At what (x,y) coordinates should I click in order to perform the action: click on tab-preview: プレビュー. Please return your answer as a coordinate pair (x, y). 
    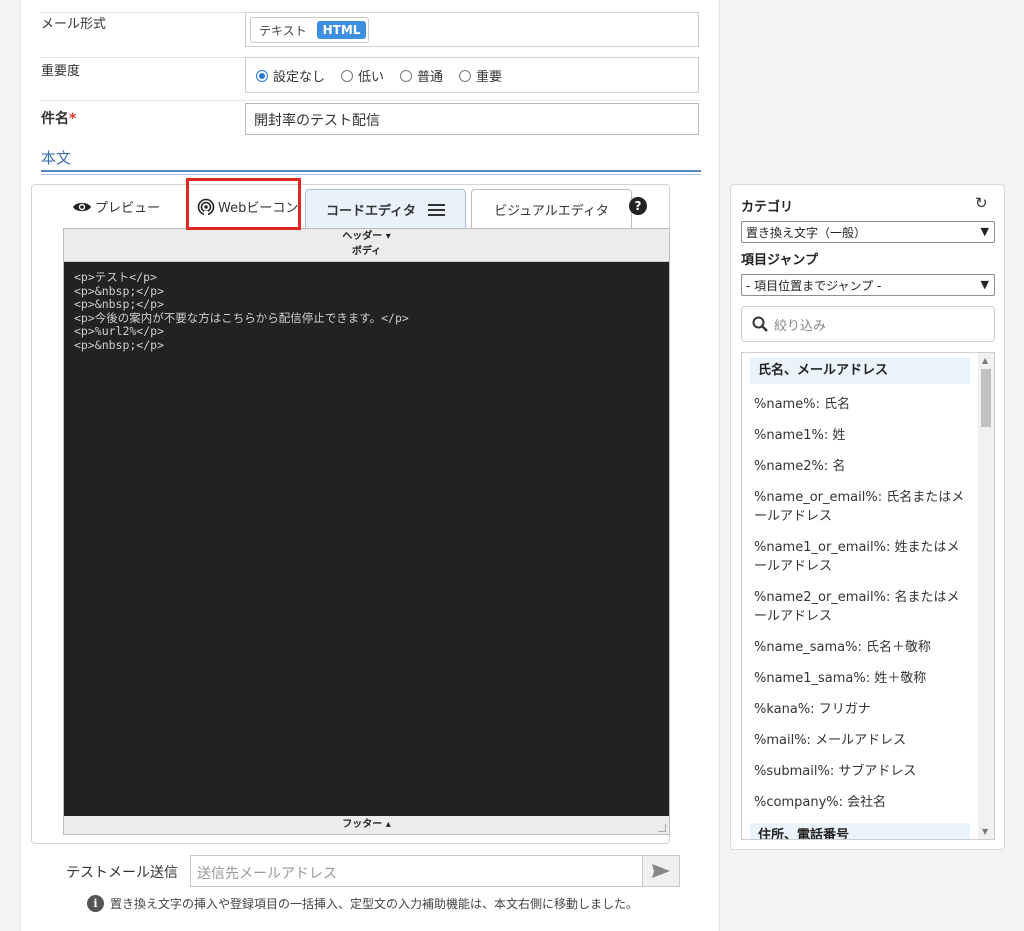
    Looking at the image, I should click on (116, 206).